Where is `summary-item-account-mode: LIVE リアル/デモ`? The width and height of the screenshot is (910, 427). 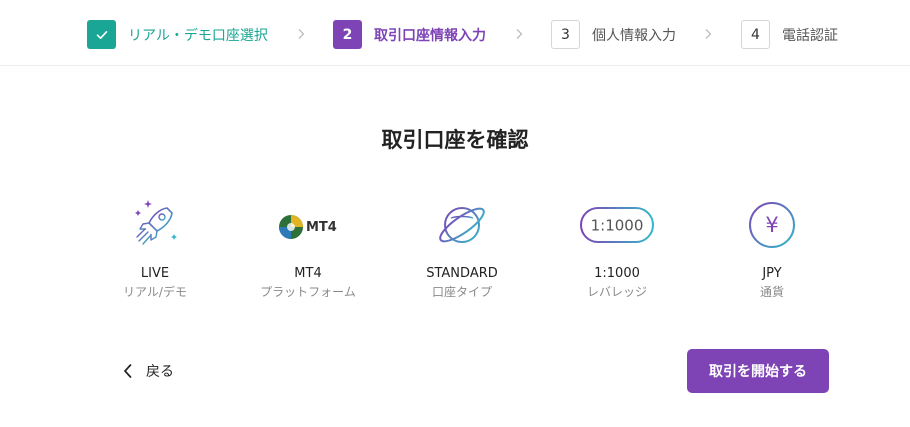 summary-item-account-mode: LIVE リアル/デモ is located at coordinates (155, 245).